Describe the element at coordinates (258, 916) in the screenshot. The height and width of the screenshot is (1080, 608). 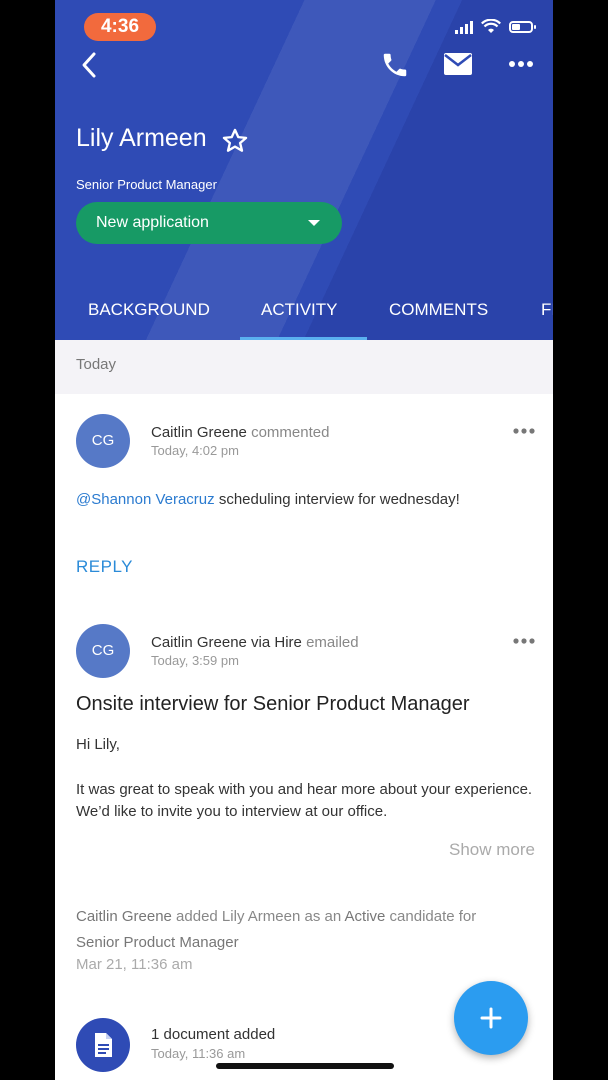
I see `activity-text-1: added Lily Armeen as an` at that location.